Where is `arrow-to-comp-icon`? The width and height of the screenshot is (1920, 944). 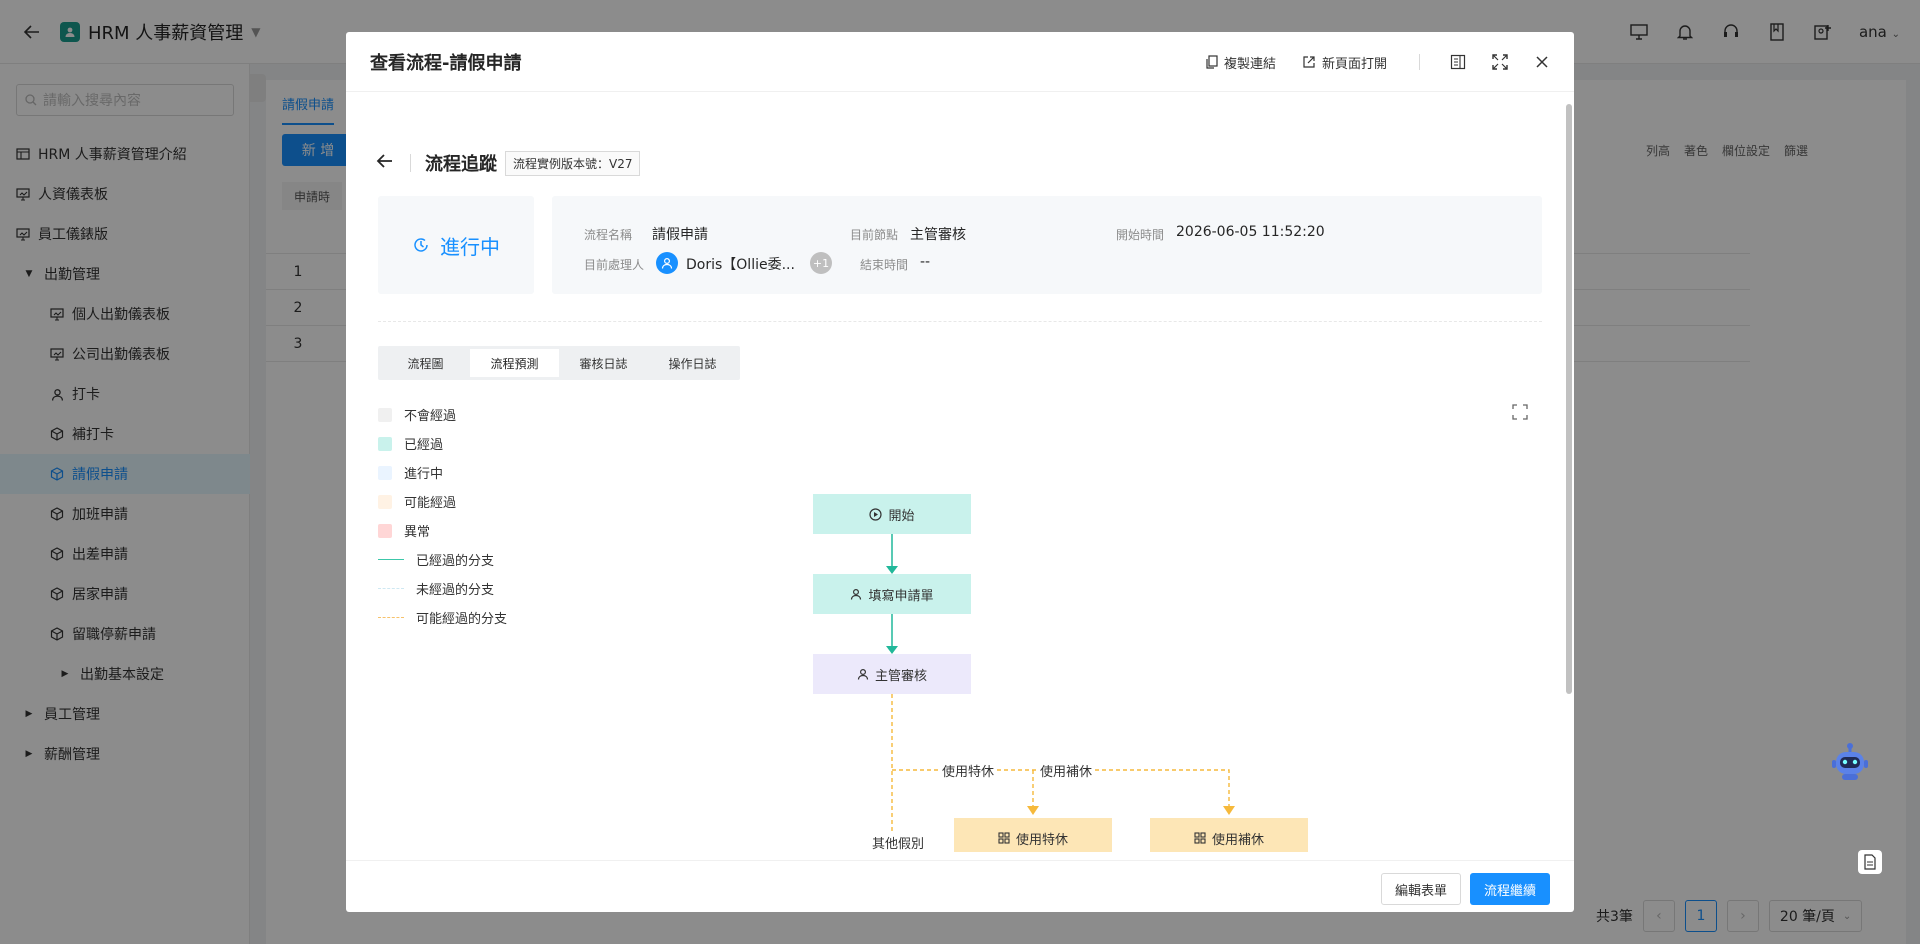 arrow-to-comp-icon is located at coordinates (1229, 810).